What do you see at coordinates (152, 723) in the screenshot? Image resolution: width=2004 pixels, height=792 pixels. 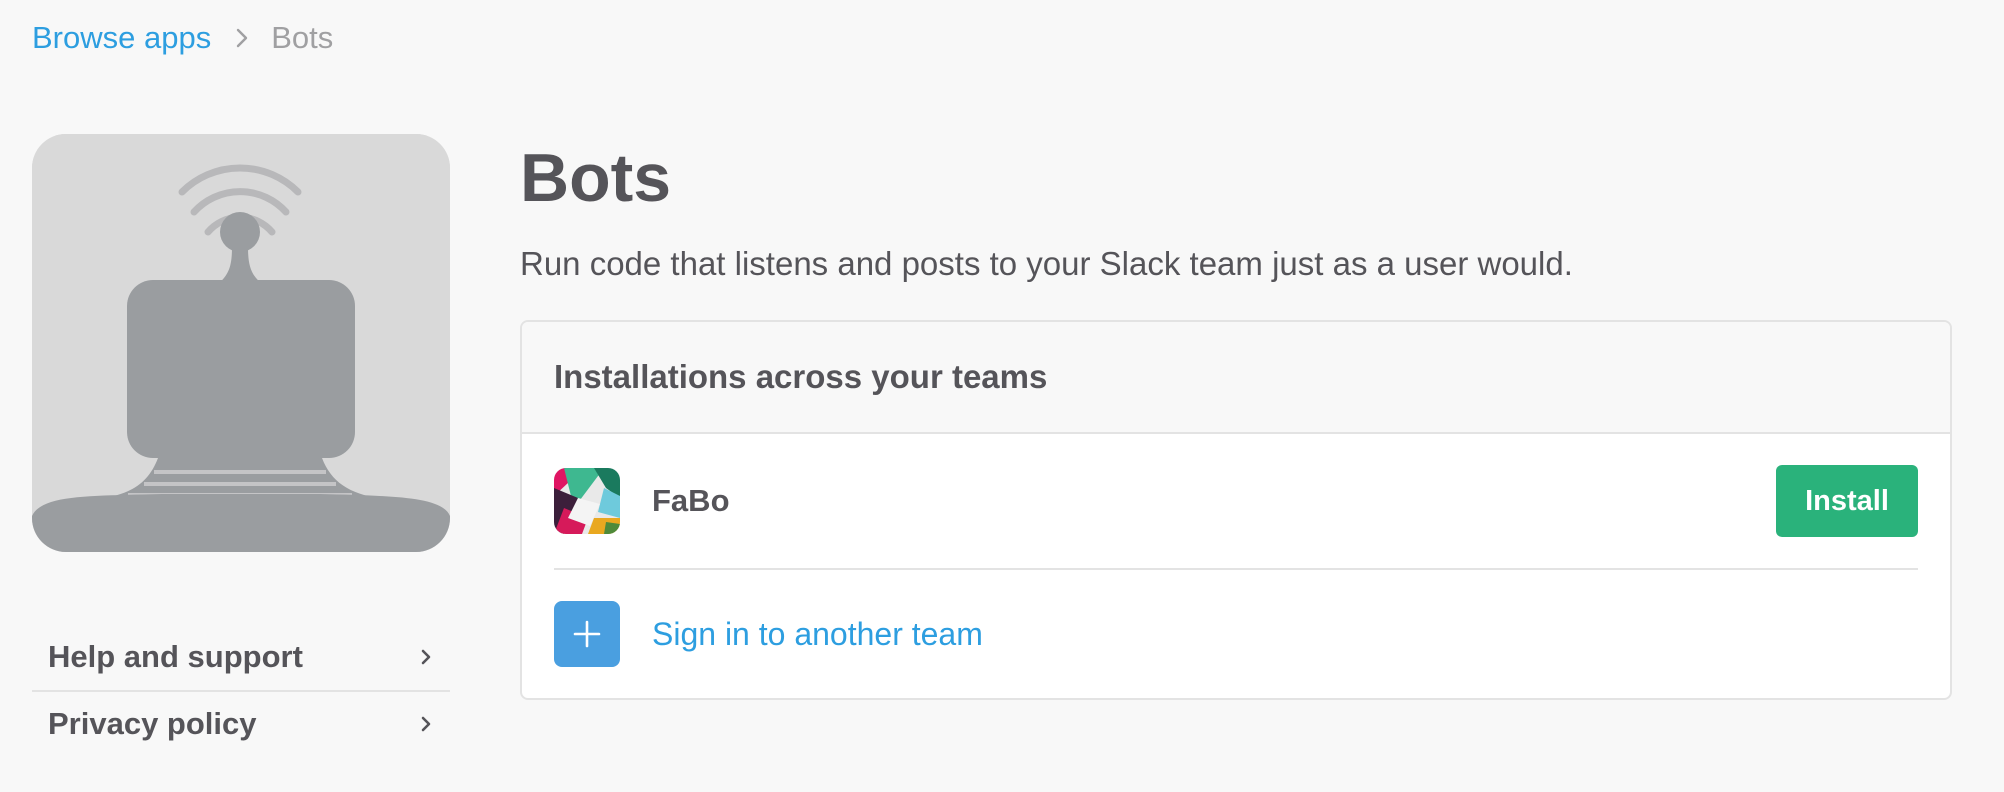 I see `sidebar-item-label: Privacy policy` at bounding box center [152, 723].